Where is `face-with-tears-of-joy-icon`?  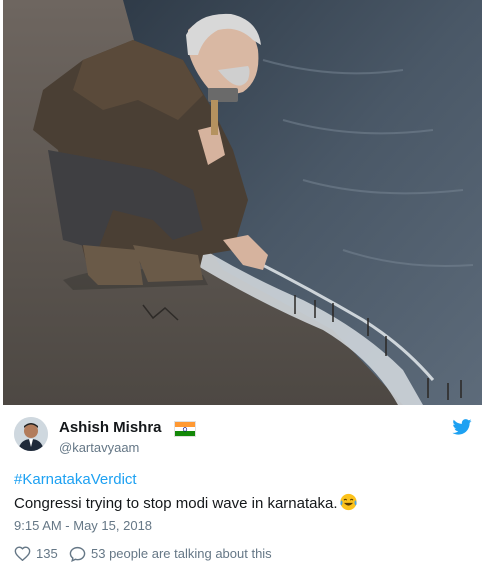
face-with-tears-of-joy-icon is located at coordinates (348, 502).